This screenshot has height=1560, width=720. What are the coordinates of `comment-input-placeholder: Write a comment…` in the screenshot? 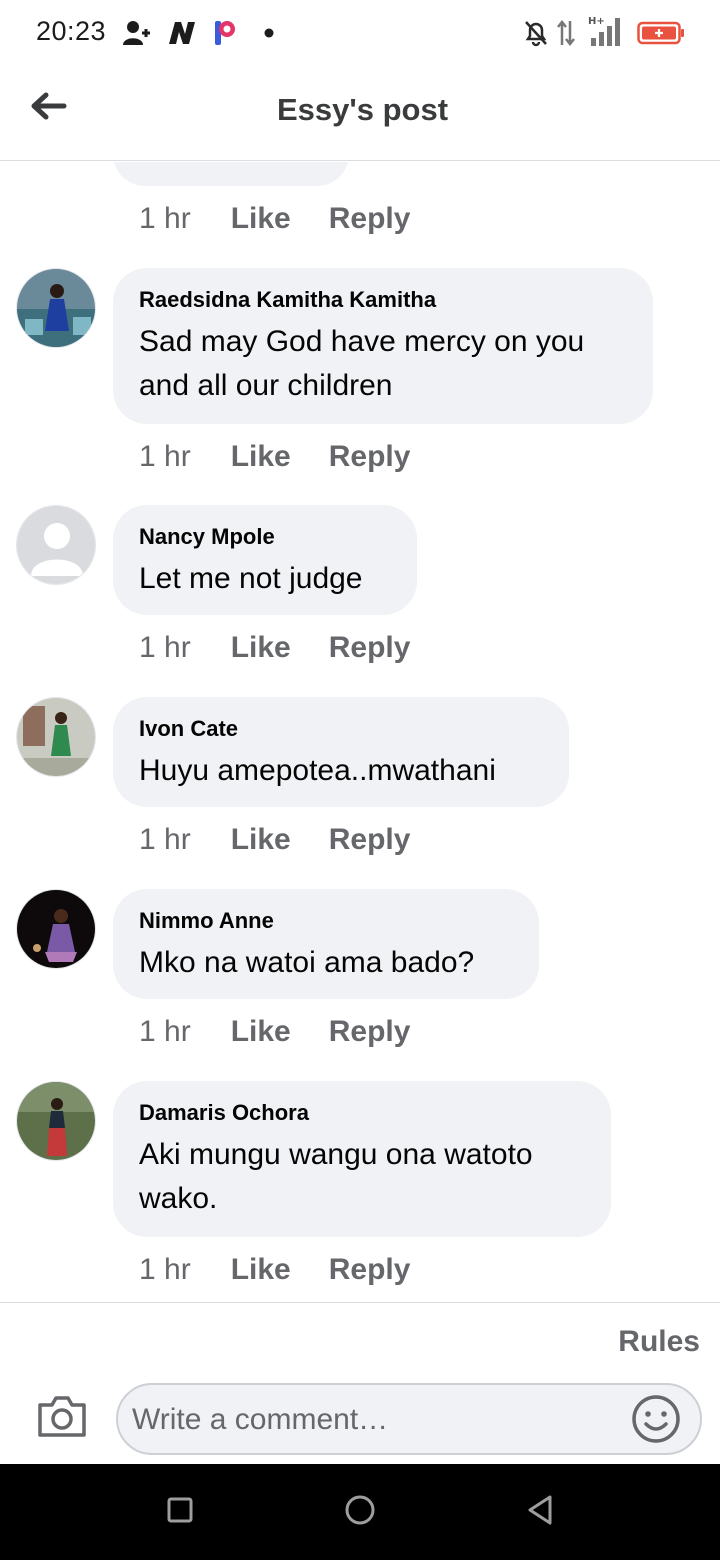 It's located at (260, 1419).